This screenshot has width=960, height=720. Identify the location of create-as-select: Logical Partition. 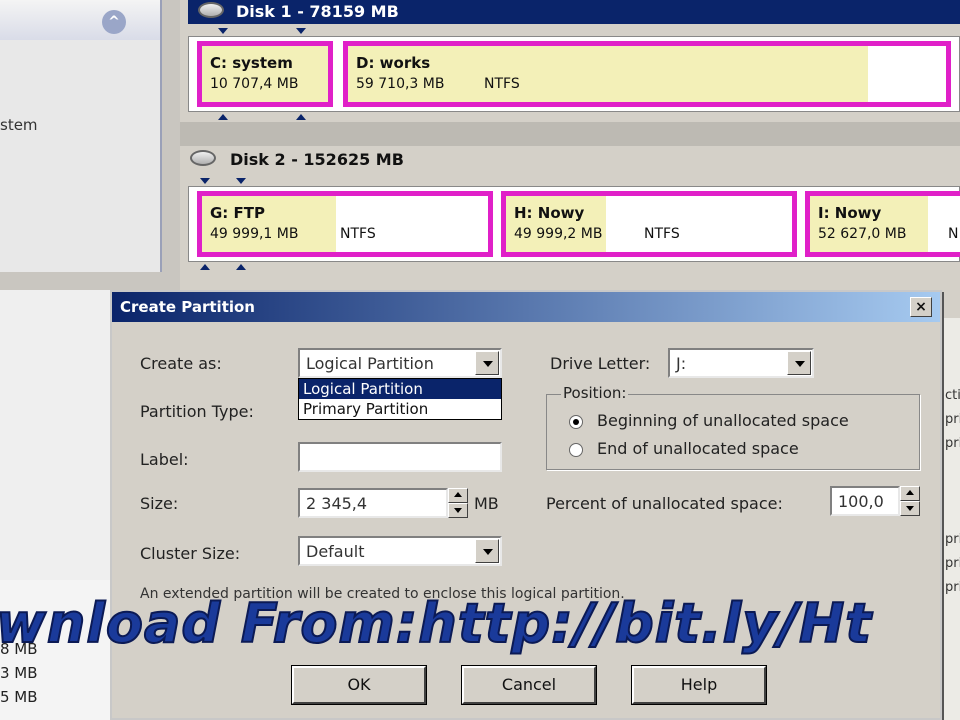
(400, 363).